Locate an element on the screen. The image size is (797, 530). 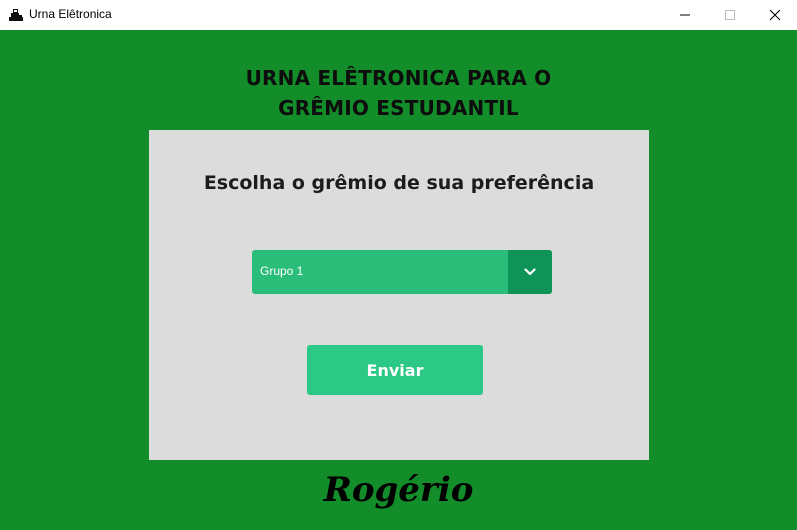
group-select: Grupo 1 is located at coordinates (402, 272).